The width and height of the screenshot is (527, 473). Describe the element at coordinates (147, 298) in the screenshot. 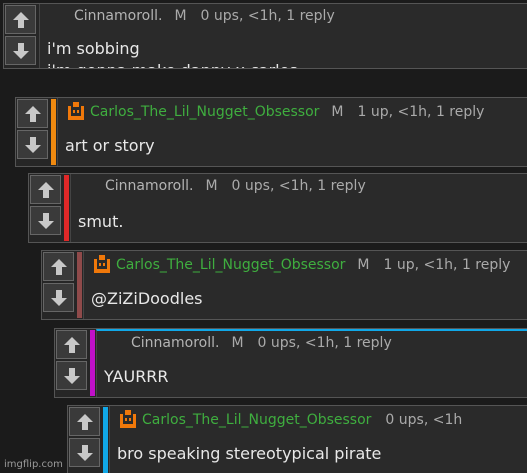

I see `comment-text: @ZiZiDoodles` at that location.